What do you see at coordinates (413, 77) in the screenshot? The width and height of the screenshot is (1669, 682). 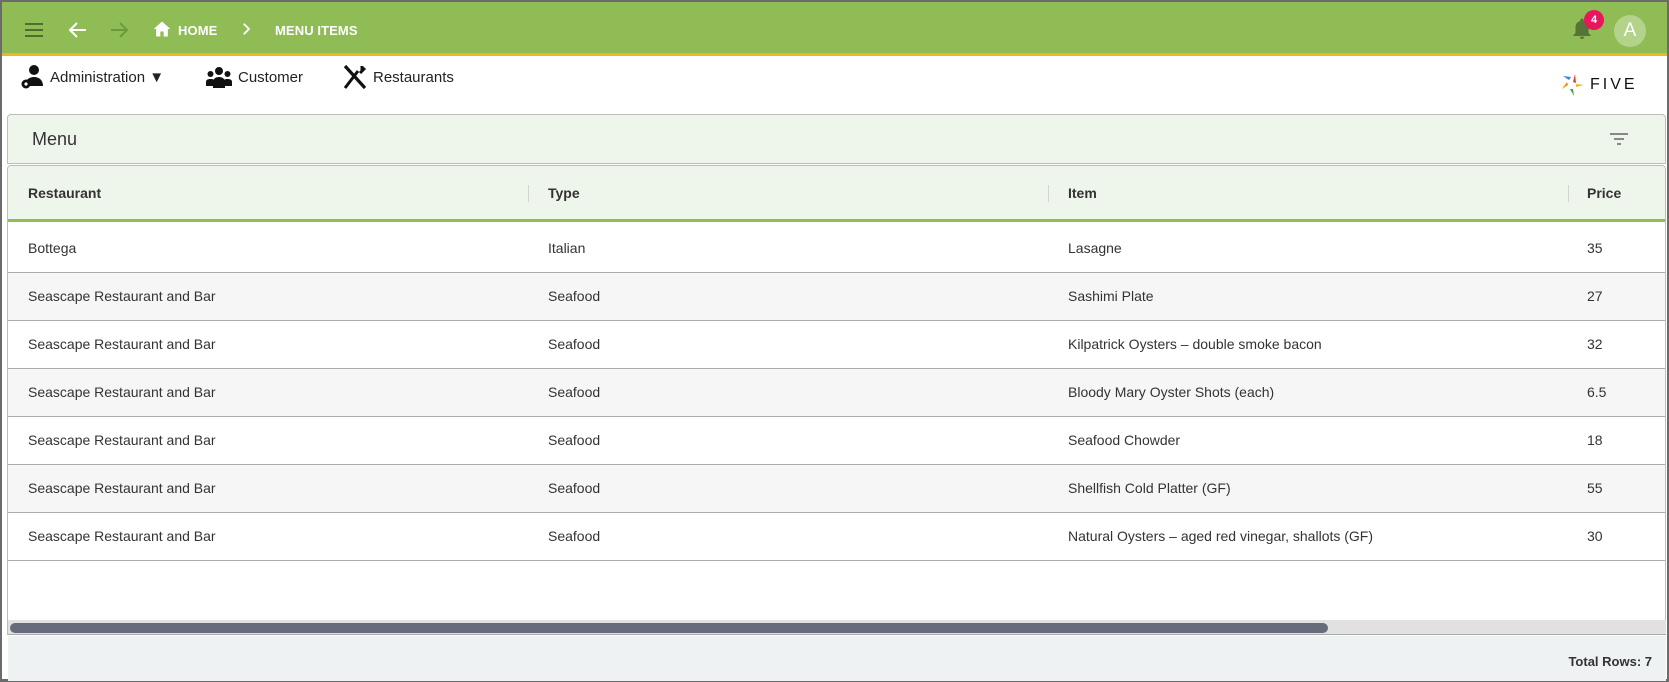 I see `nav-item-label: Restaurants` at bounding box center [413, 77].